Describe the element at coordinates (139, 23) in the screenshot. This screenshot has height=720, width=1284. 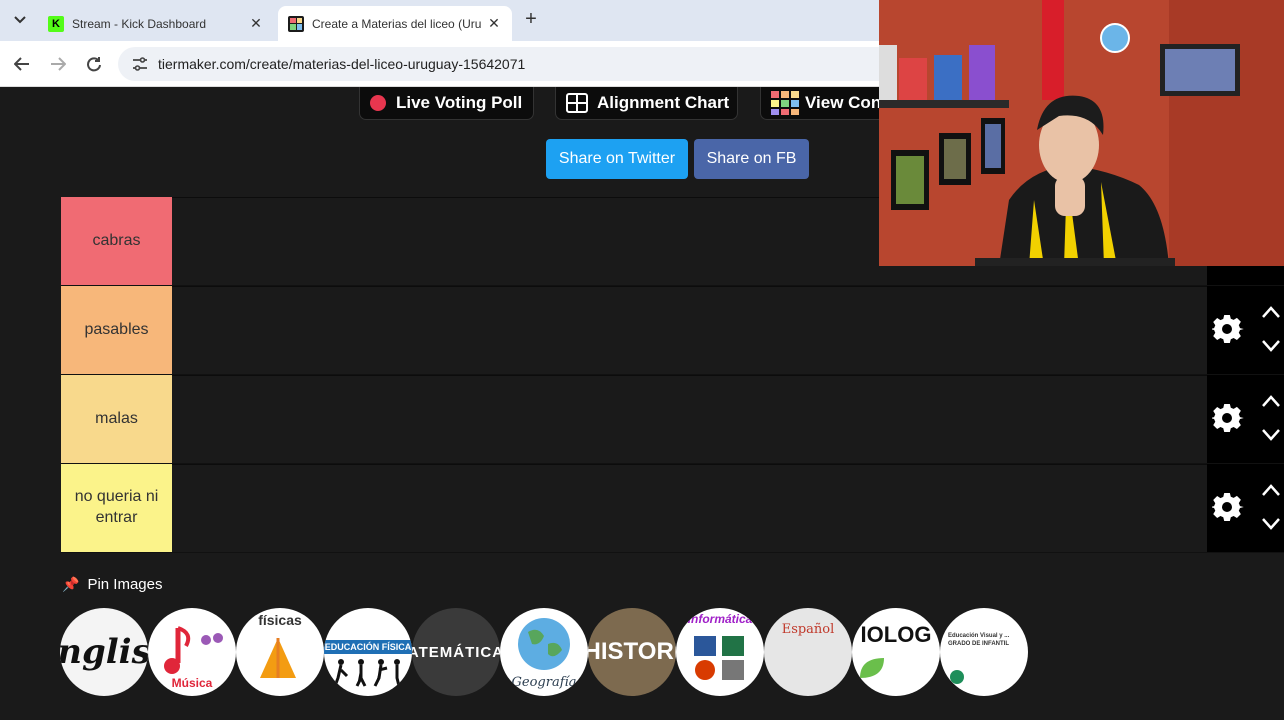
I see `tab-title: Stream - Kick Dashboard` at that location.